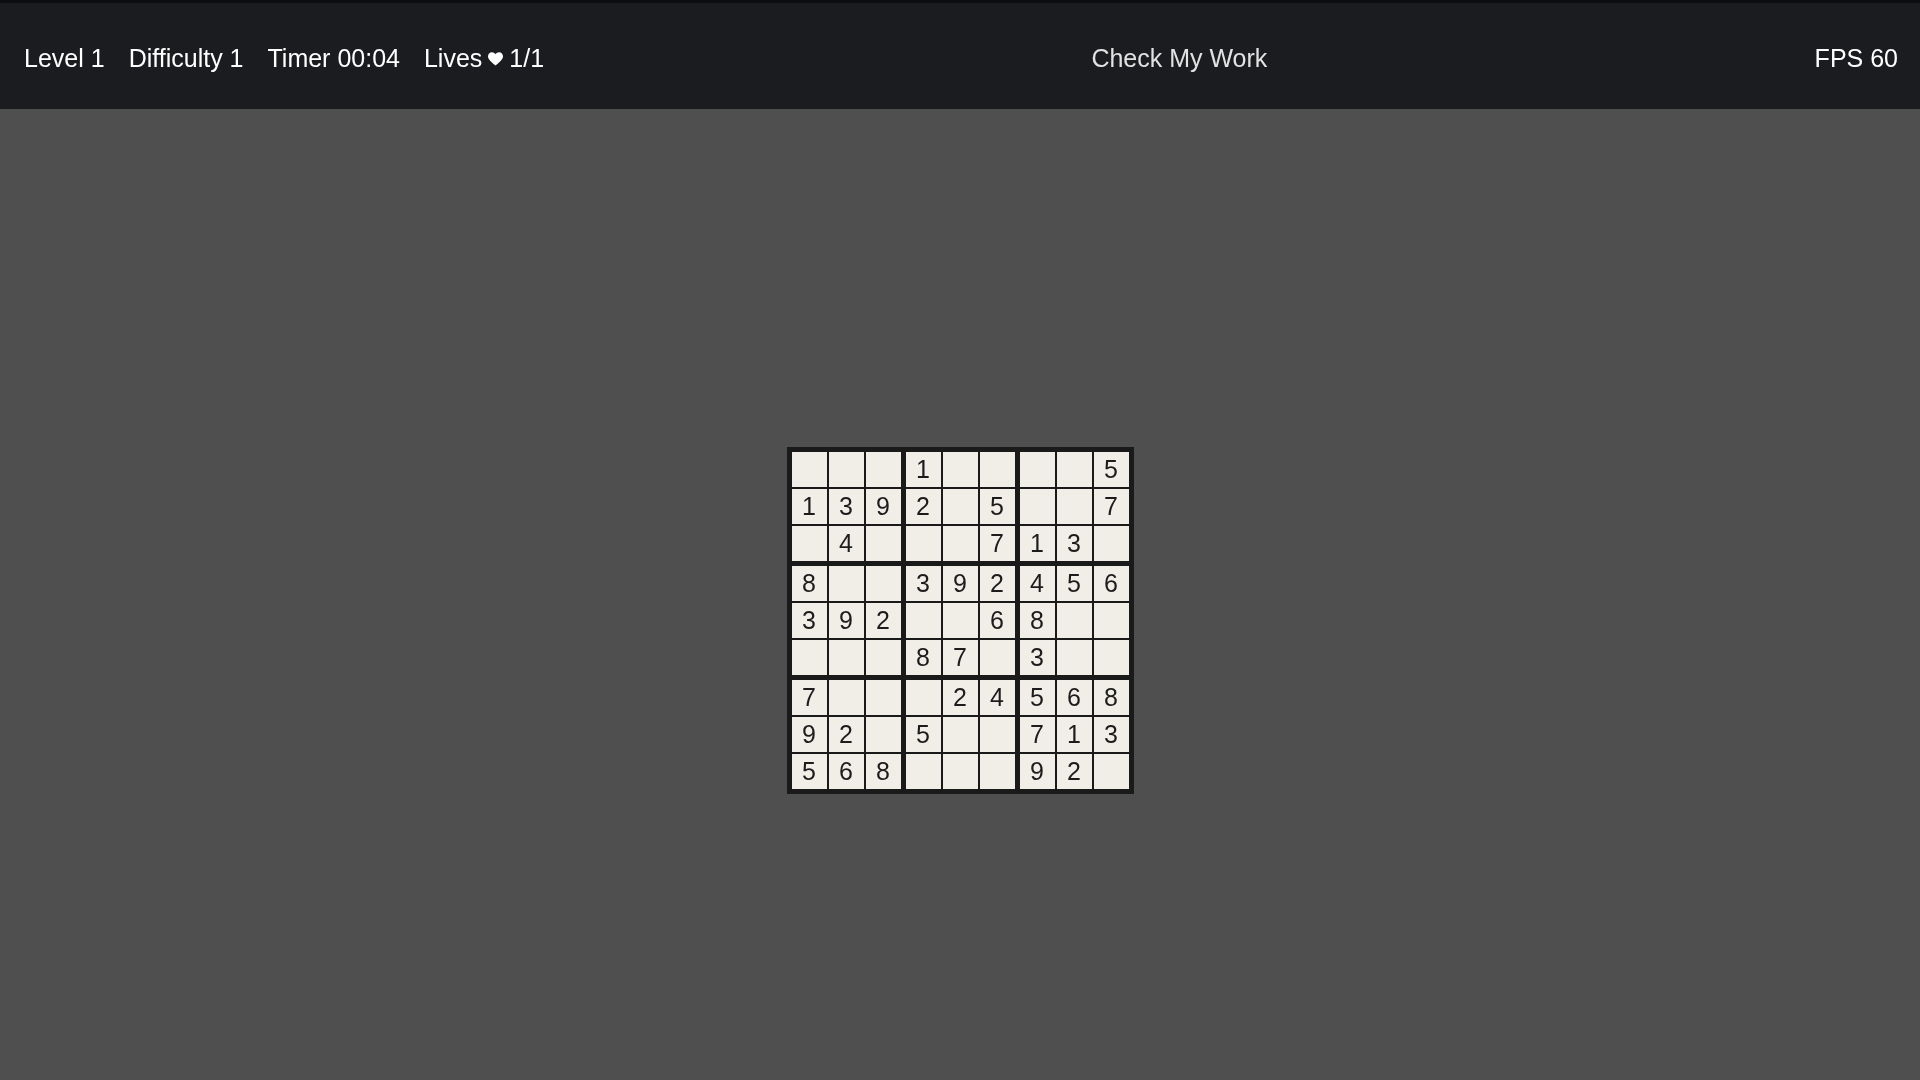 This screenshot has width=1920, height=1080. What do you see at coordinates (496, 59) in the screenshot?
I see `heart-icon` at bounding box center [496, 59].